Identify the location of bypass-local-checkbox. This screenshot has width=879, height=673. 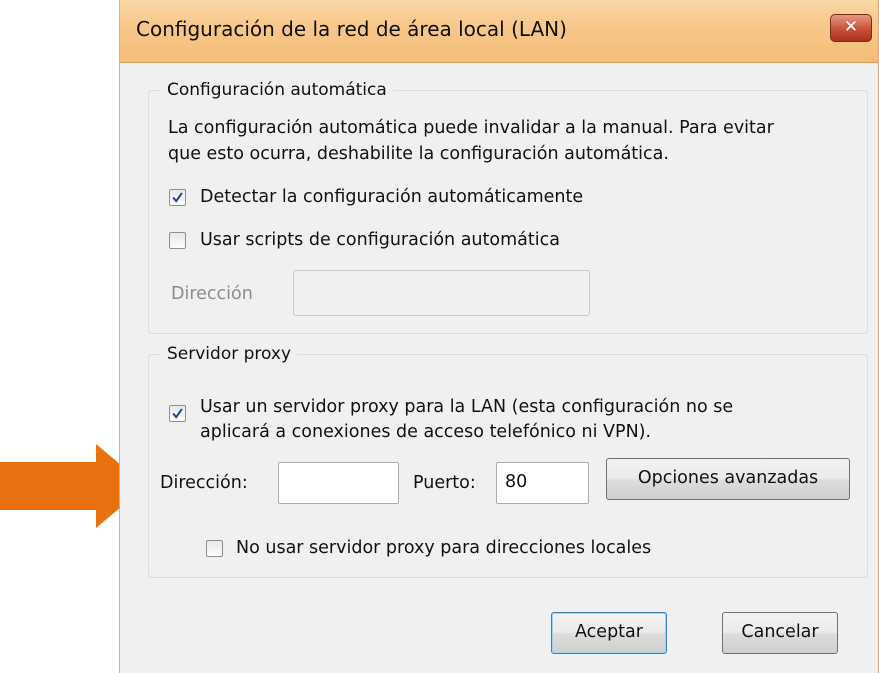
(214, 548).